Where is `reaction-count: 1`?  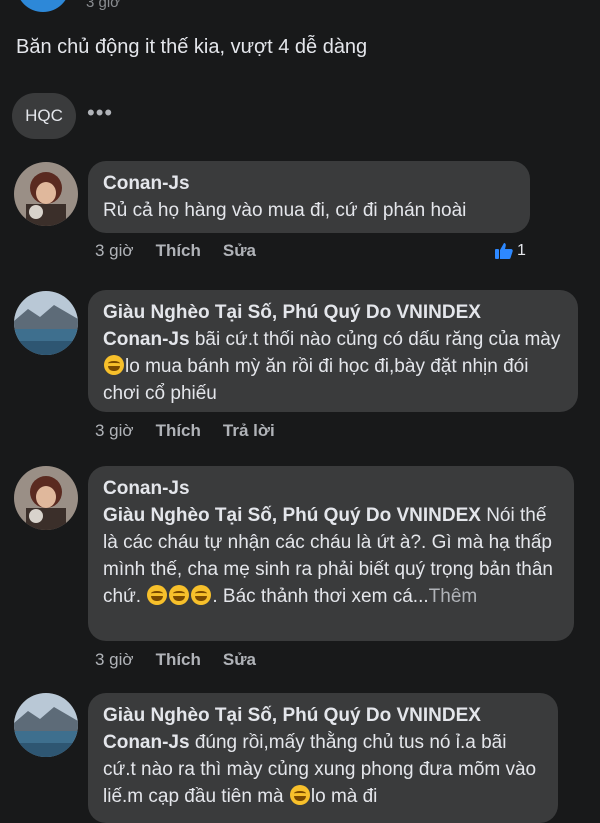
reaction-count: 1 is located at coordinates (510, 251).